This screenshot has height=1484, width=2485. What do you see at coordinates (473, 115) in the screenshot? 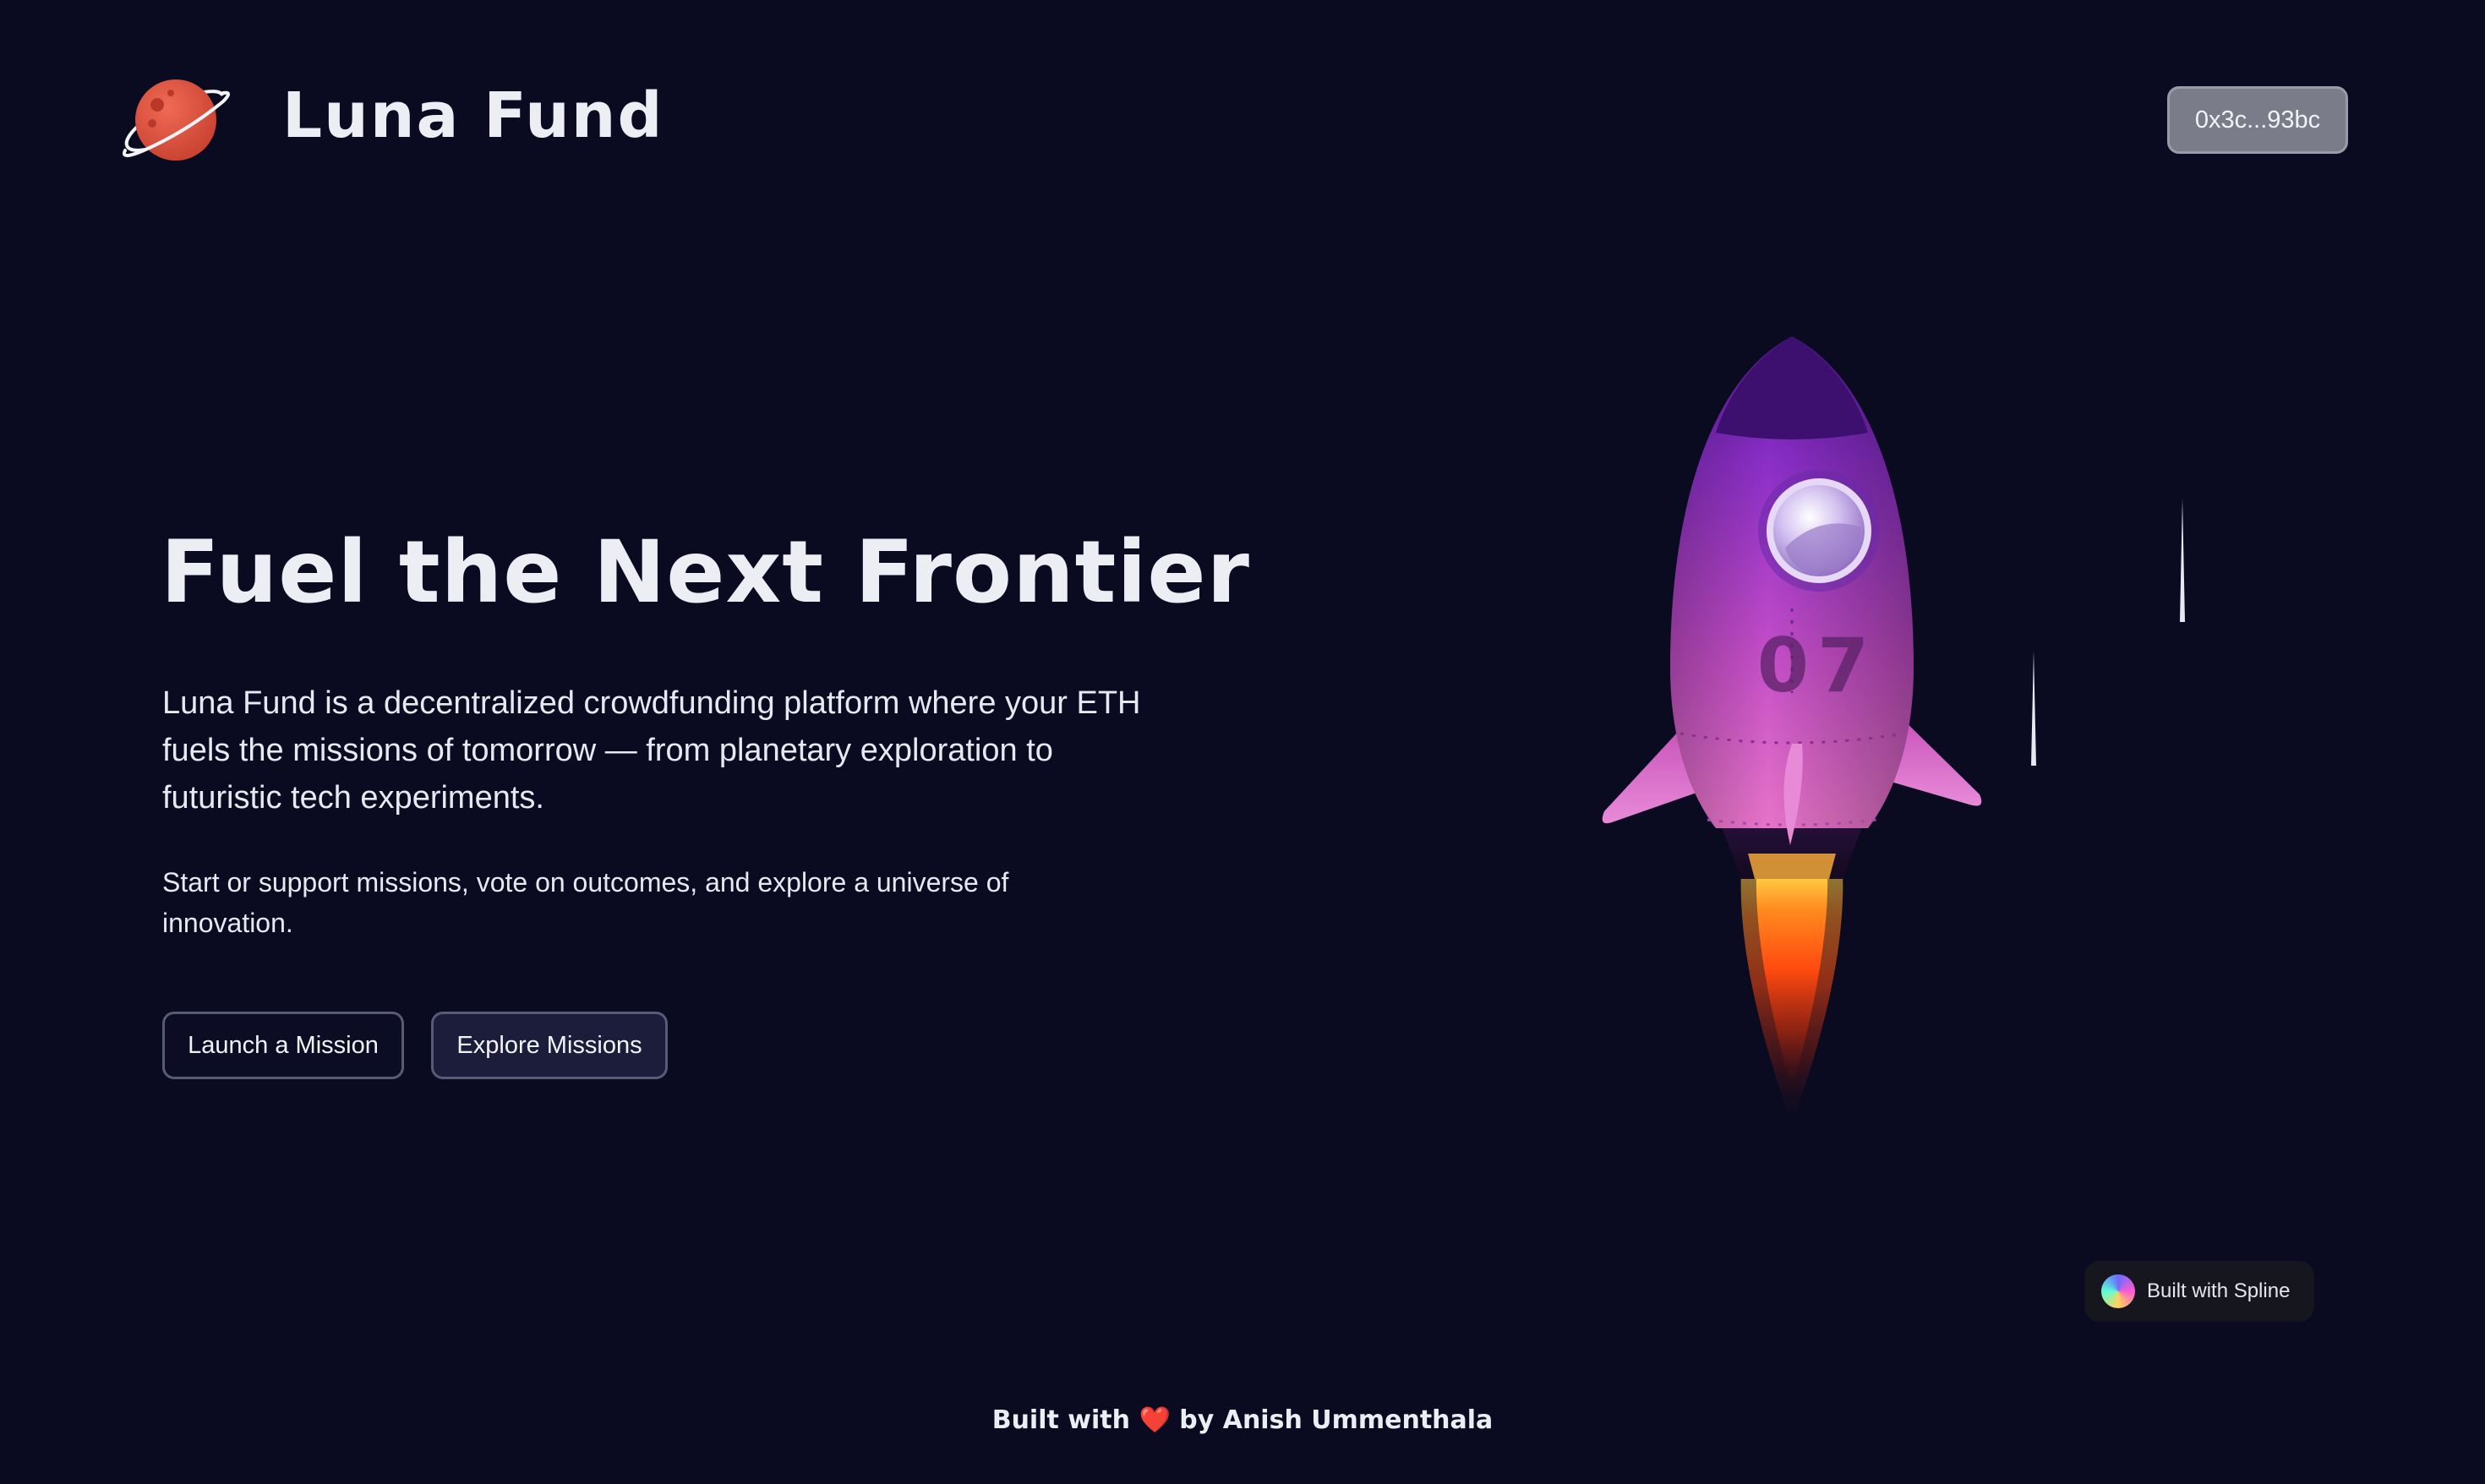
I see `brand-name: Luna Fund` at bounding box center [473, 115].